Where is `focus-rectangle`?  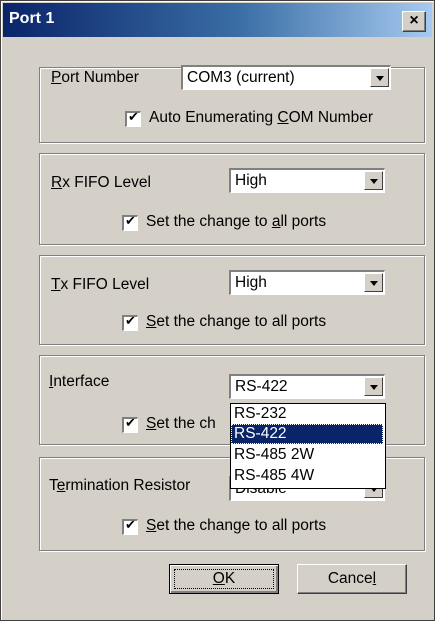
focus-rectangle is located at coordinates (224, 579).